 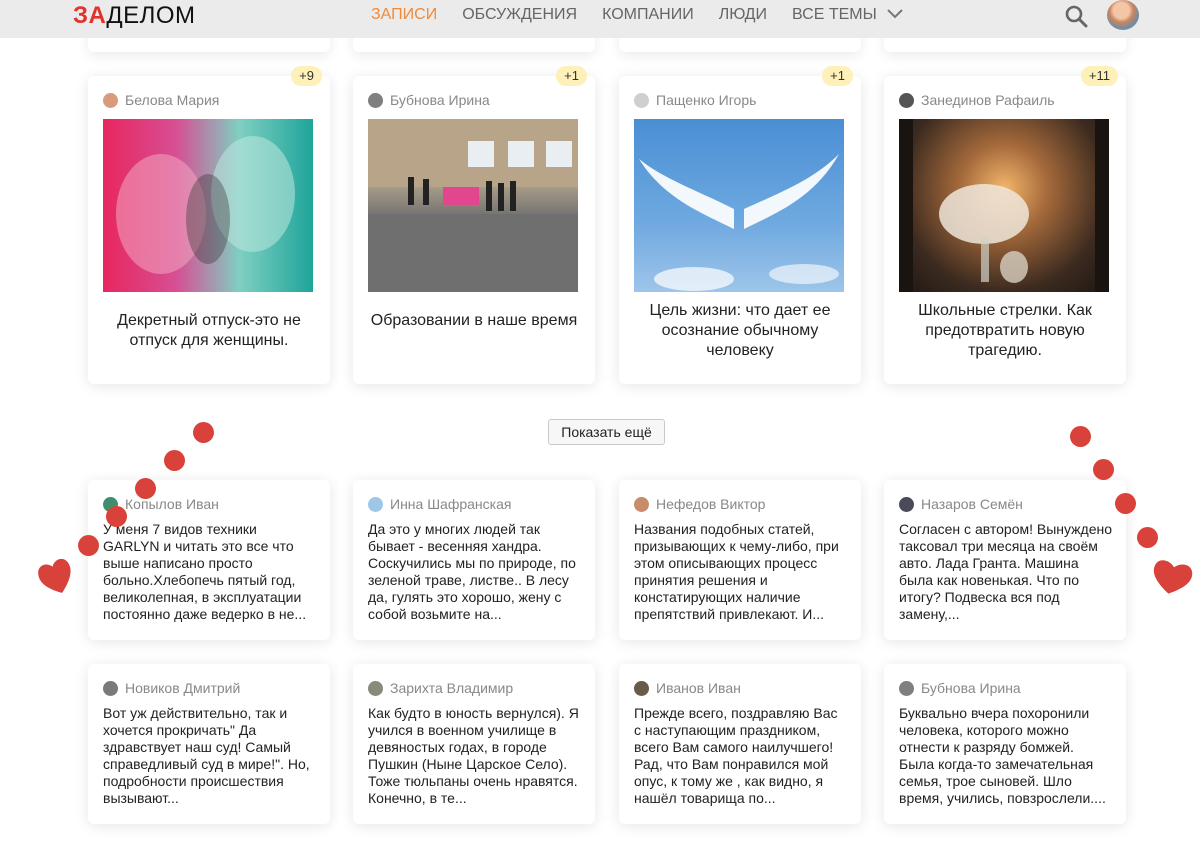 I want to click on author-name: Инна Шафранская, so click(x=451, y=504).